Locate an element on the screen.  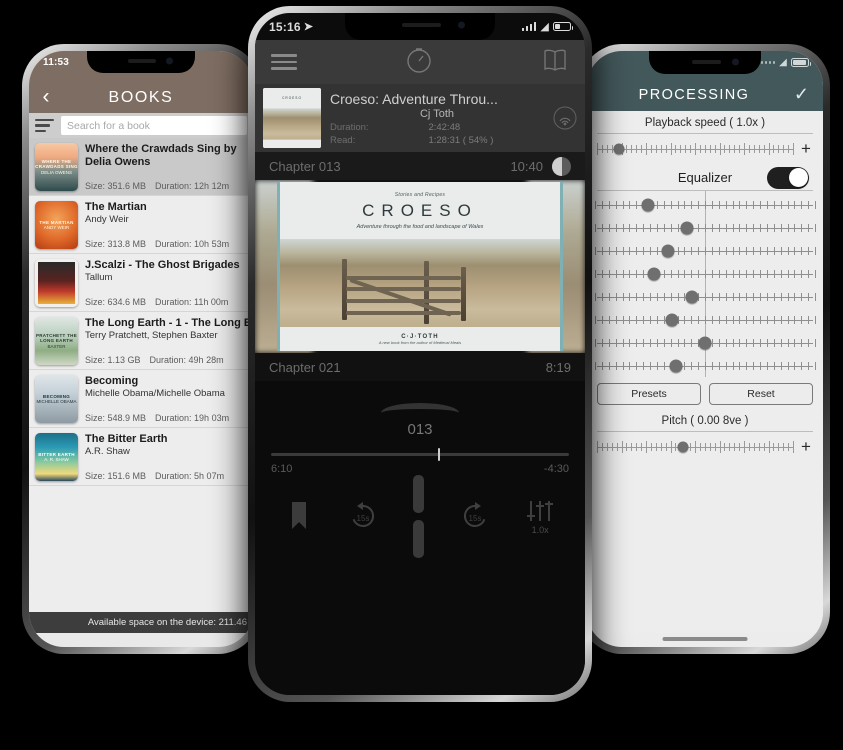
equalizer-sliders-icon: 1.0x is located at coordinates (540, 516).